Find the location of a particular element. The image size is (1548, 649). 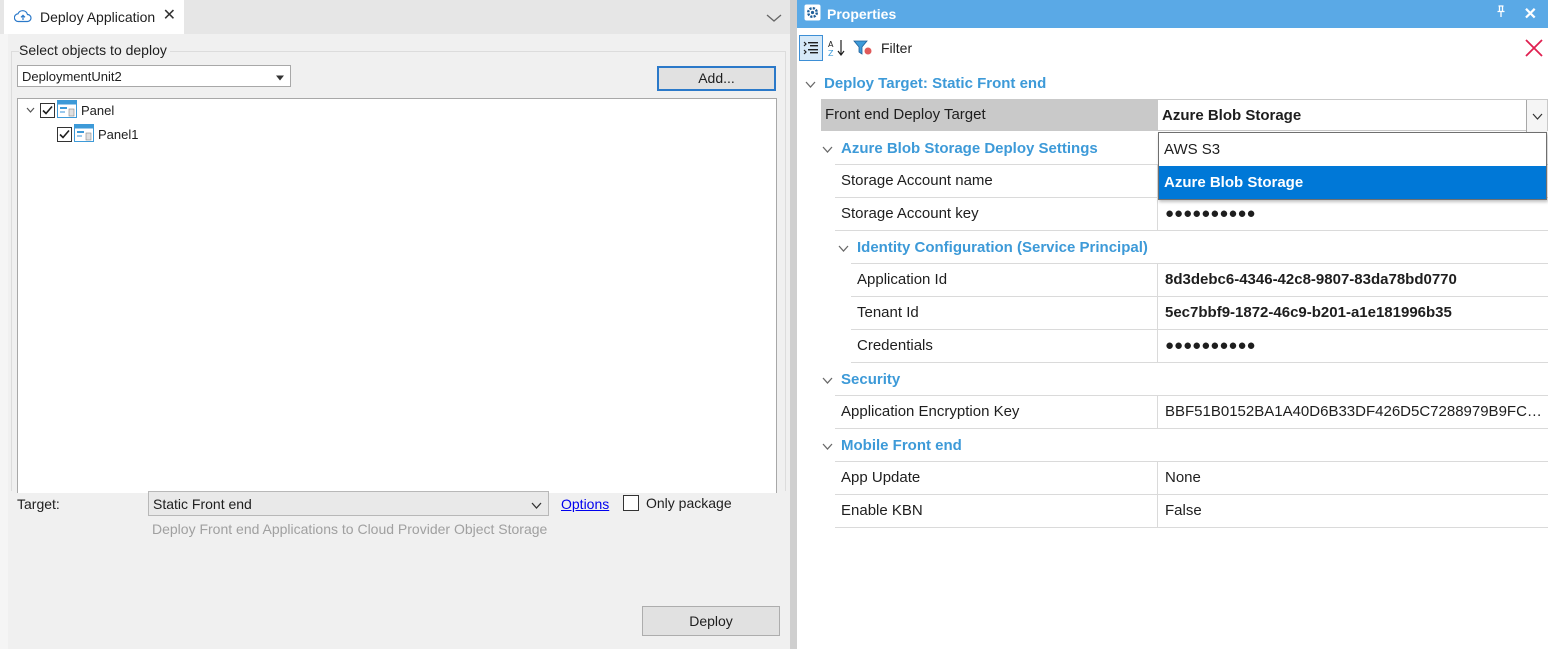

pin-icon is located at coordinates (1501, 13).